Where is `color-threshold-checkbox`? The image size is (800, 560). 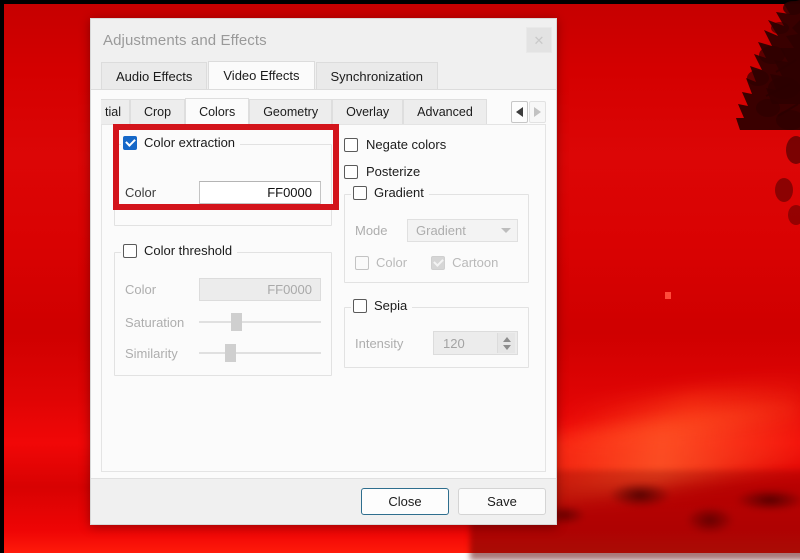
color-threshold-checkbox is located at coordinates (130, 251).